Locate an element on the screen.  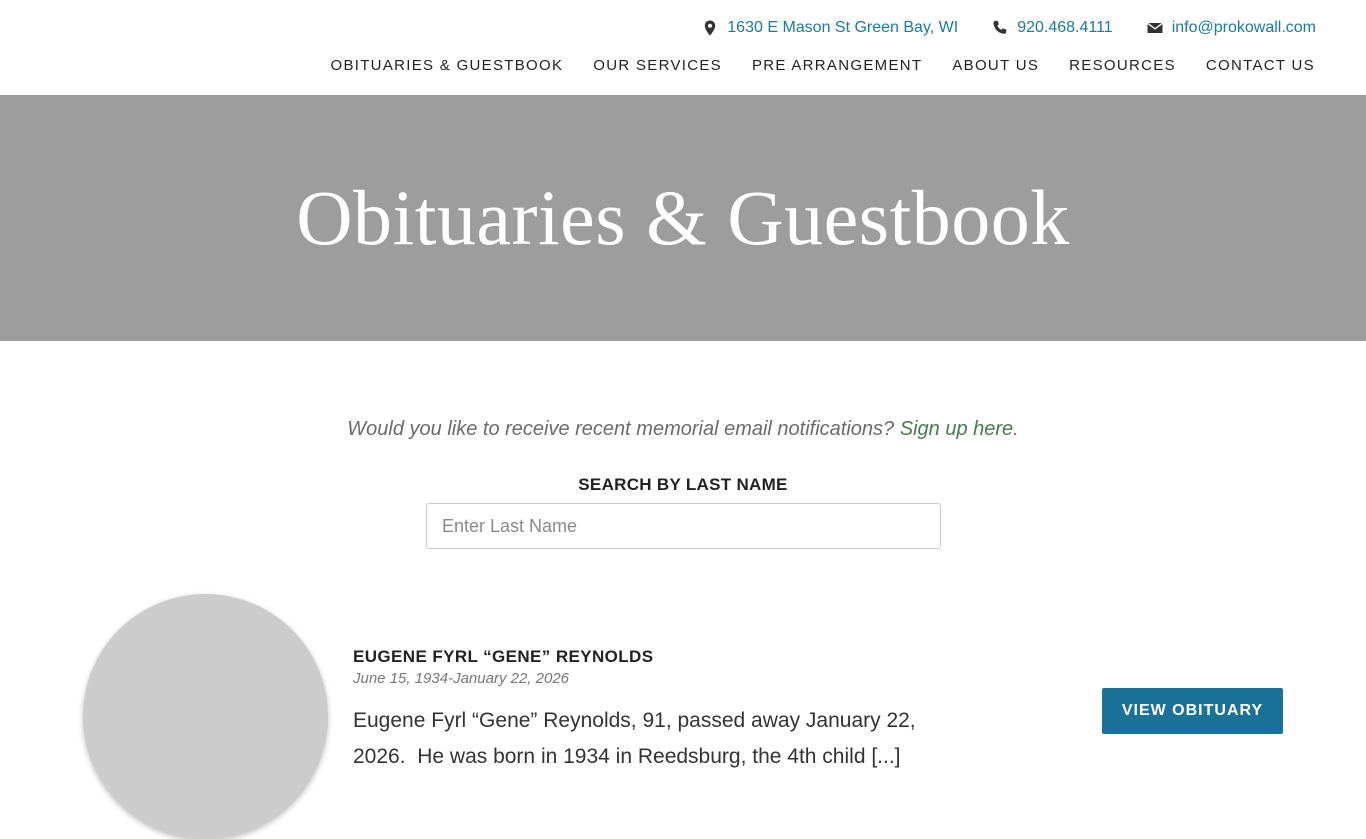
nav-item-about: ABOUT US is located at coordinates (995, 66).